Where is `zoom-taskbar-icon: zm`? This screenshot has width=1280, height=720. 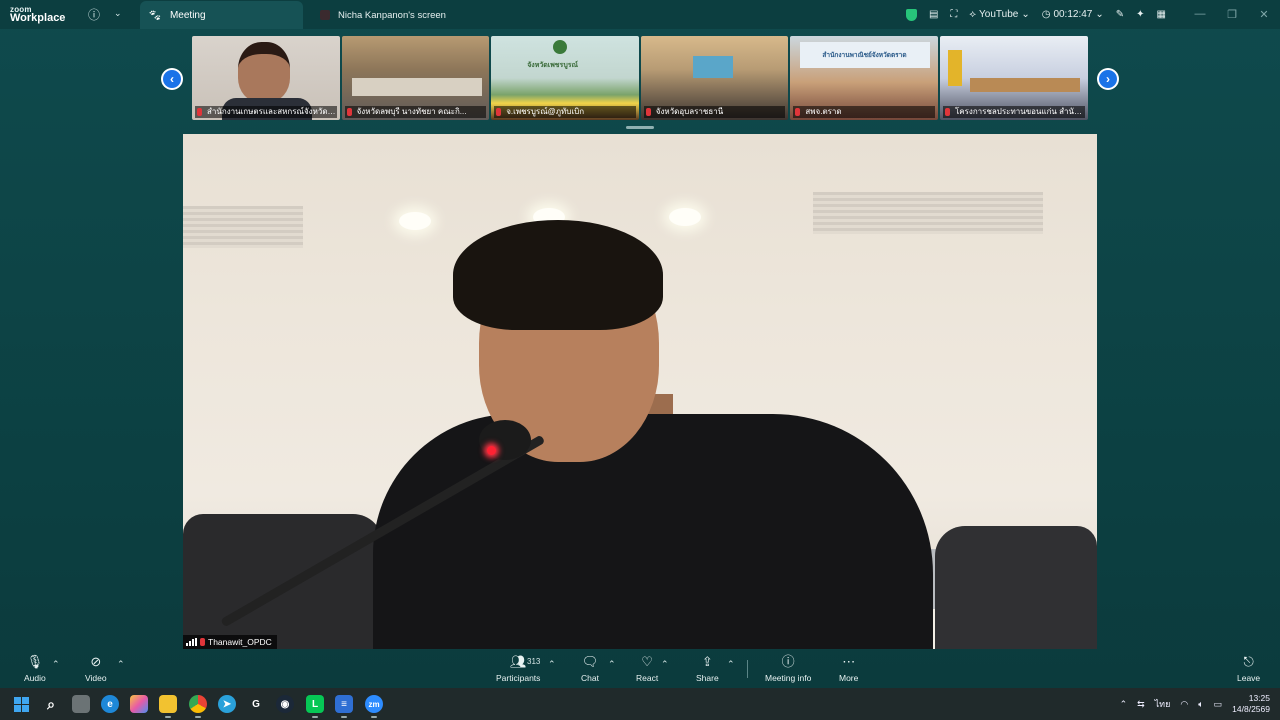
zoom-taskbar-icon: zm is located at coordinates (374, 706).